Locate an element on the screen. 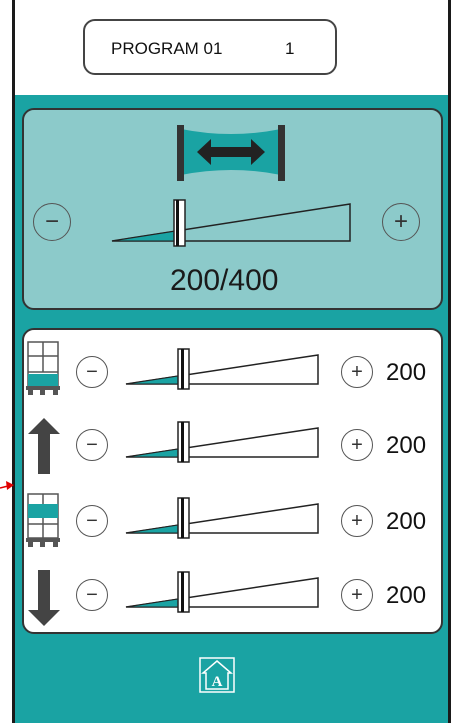  main-plus-button: + is located at coordinates (401, 222).